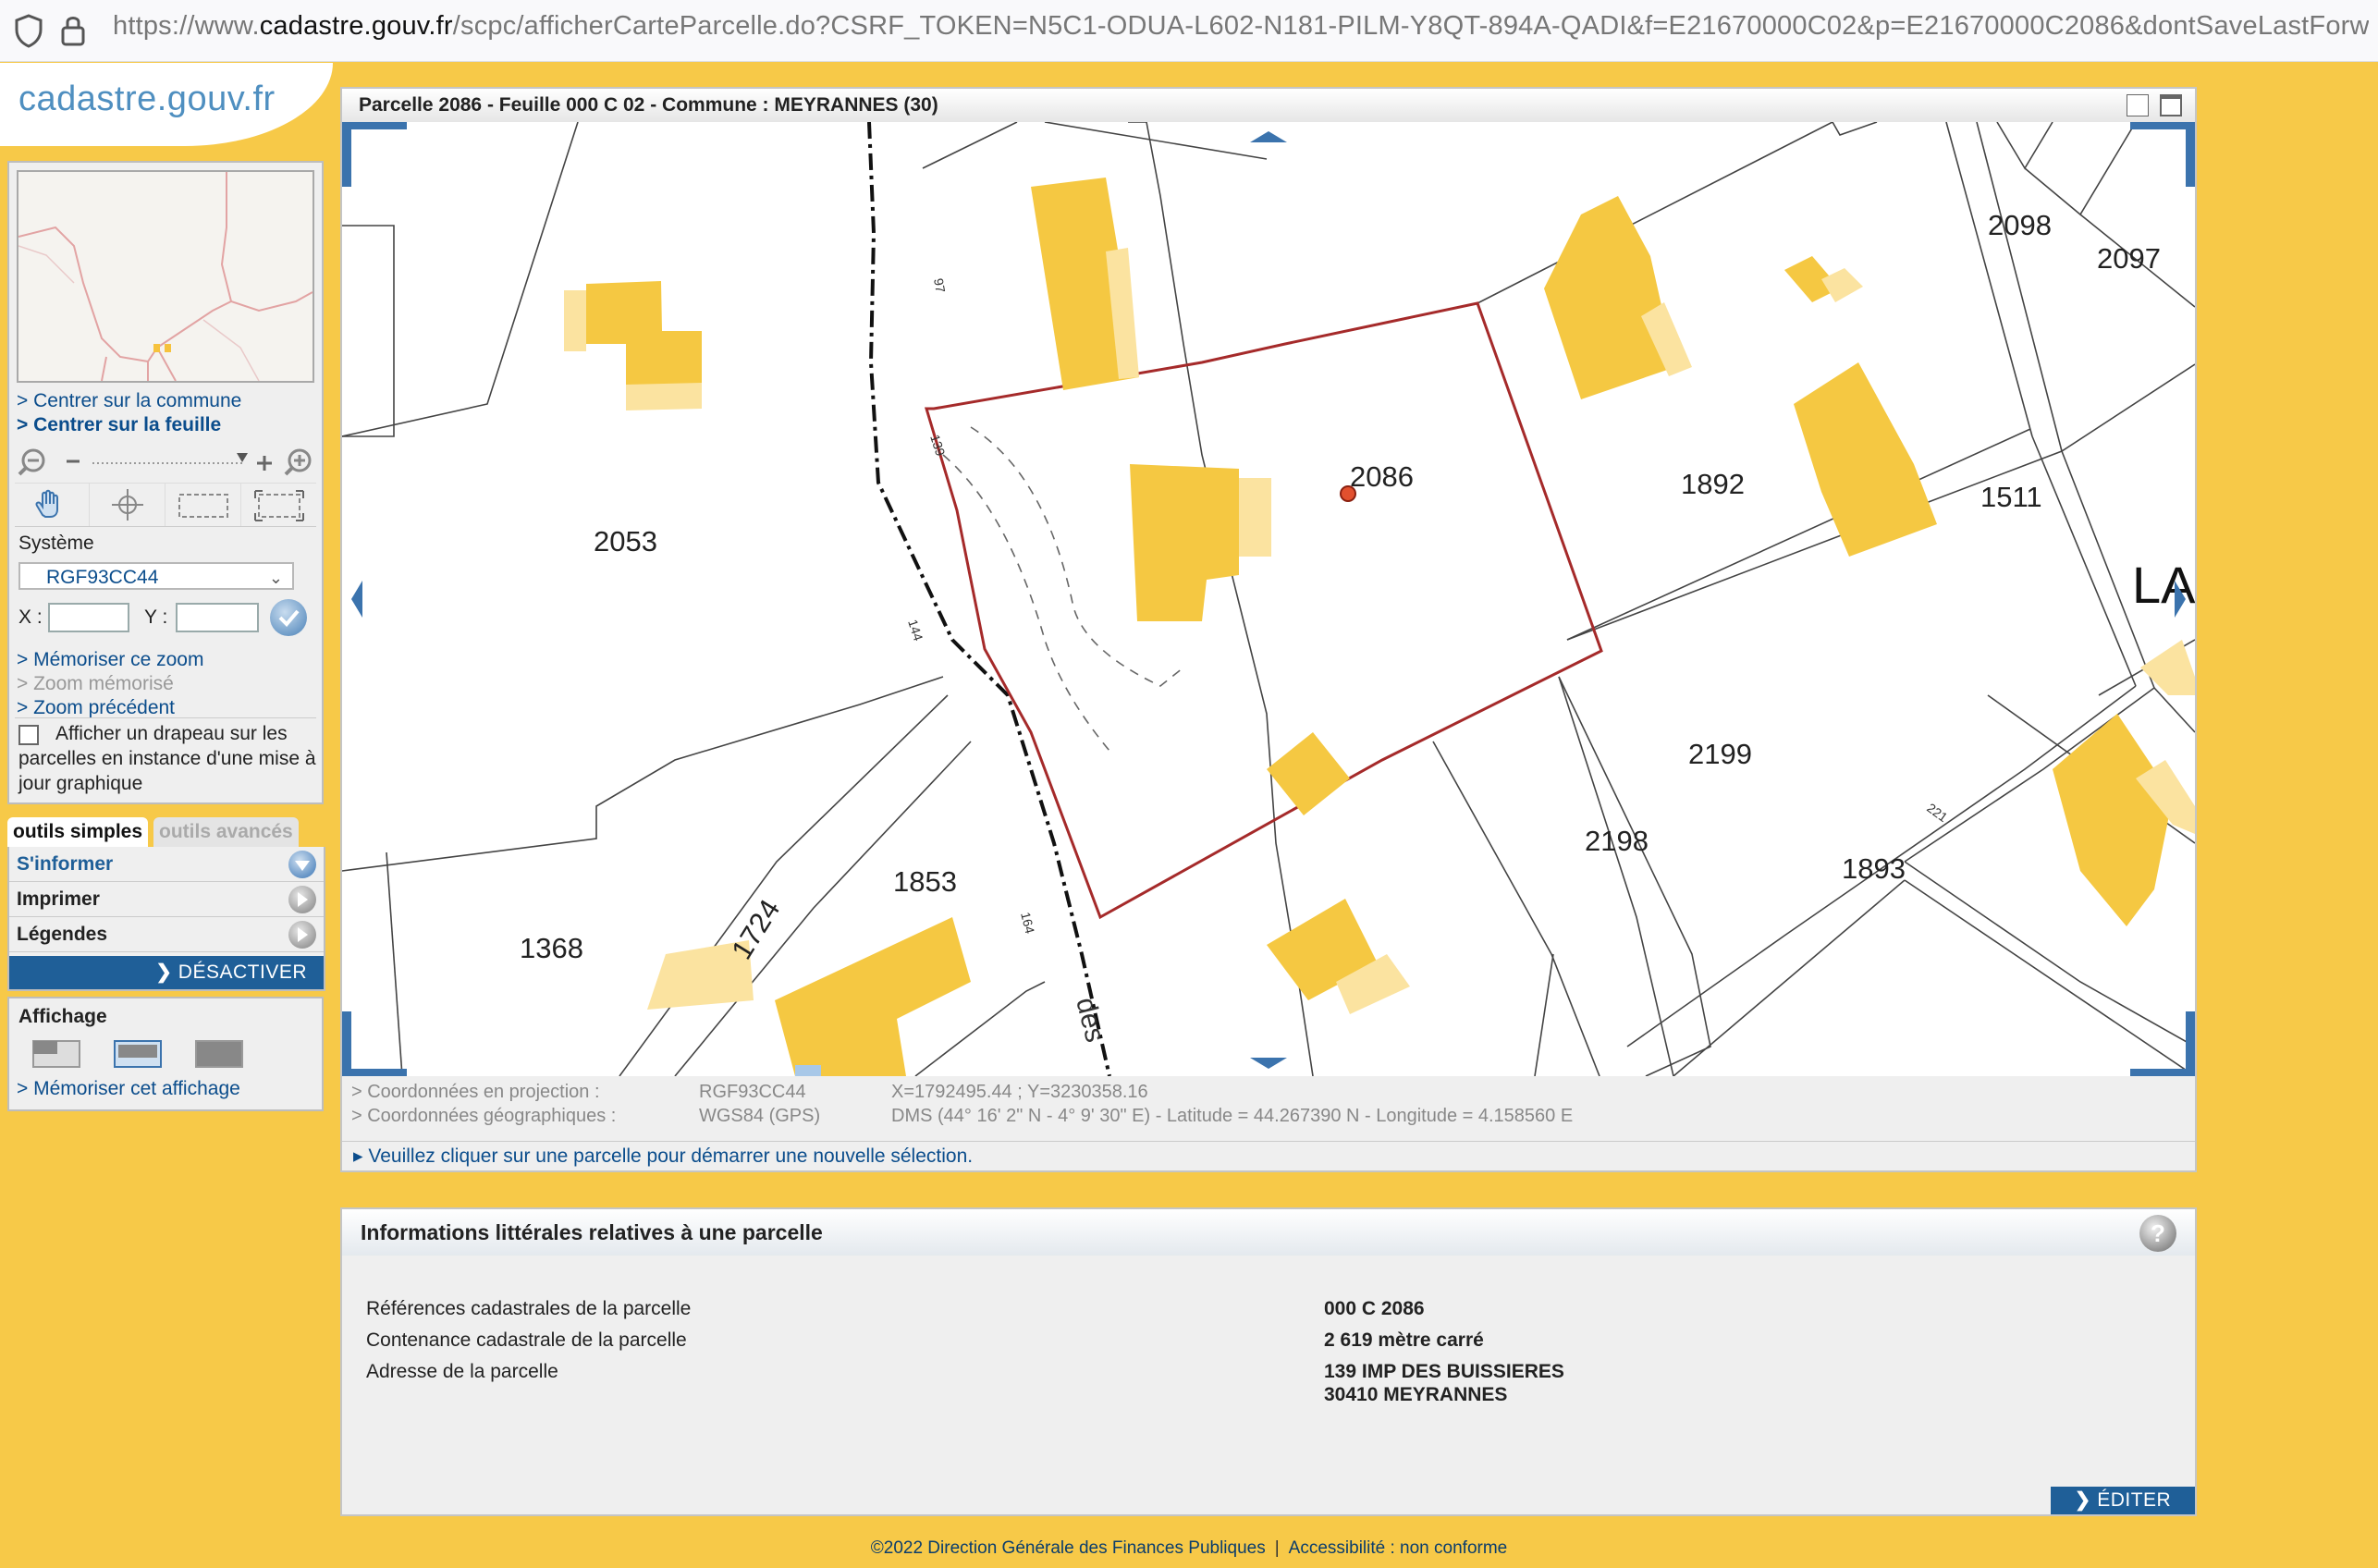 The image size is (2378, 1568). Describe the element at coordinates (2171, 105) in the screenshot. I see `maximize-window-icon` at that location.